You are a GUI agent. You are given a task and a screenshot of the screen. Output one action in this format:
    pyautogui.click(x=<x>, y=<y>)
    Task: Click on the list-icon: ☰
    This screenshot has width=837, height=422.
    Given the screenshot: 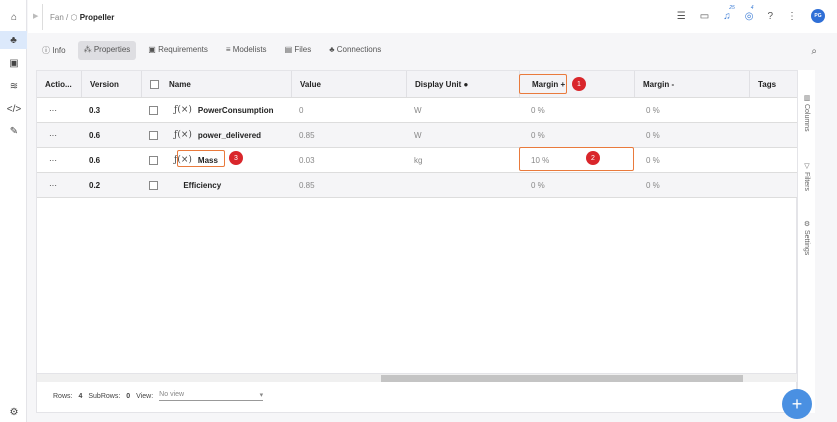 What is the action you would take?
    pyautogui.click(x=681, y=16)
    